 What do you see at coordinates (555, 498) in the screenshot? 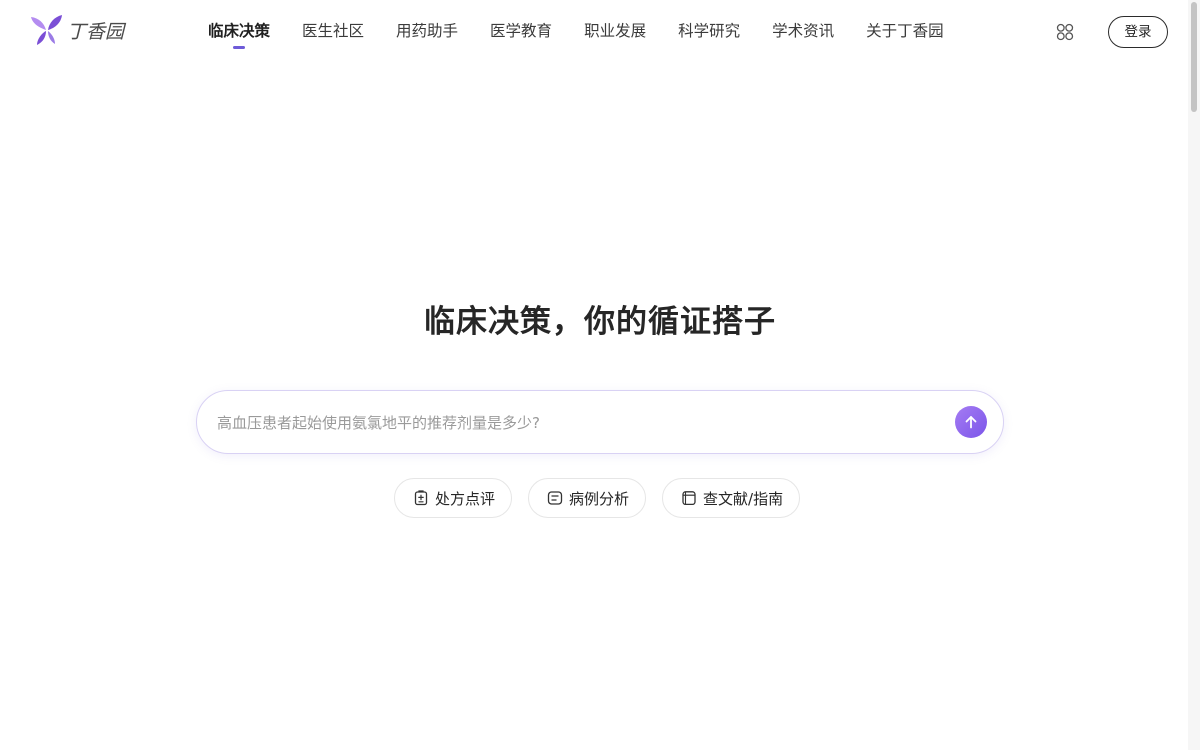
I see `case-analysis-icon` at bounding box center [555, 498].